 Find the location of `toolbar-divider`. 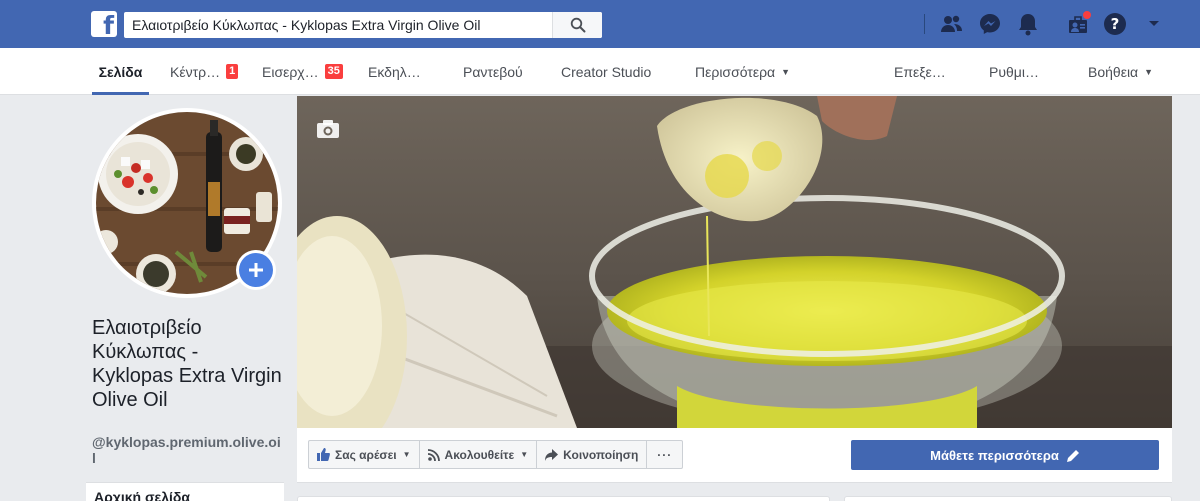

toolbar-divider is located at coordinates (924, 24).